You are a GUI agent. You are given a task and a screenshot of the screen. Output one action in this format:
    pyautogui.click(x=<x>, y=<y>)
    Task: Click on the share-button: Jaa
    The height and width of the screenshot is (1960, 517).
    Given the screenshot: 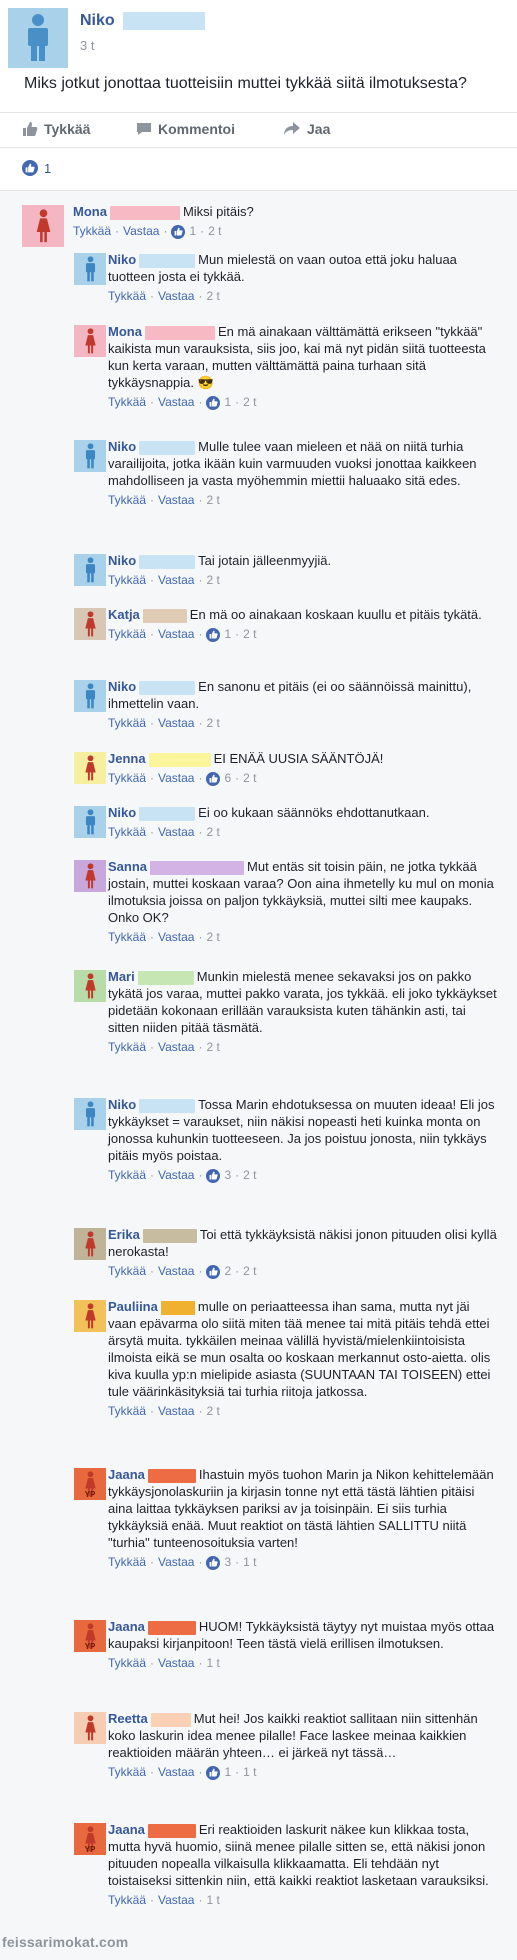 What is the action you would take?
    pyautogui.click(x=306, y=129)
    